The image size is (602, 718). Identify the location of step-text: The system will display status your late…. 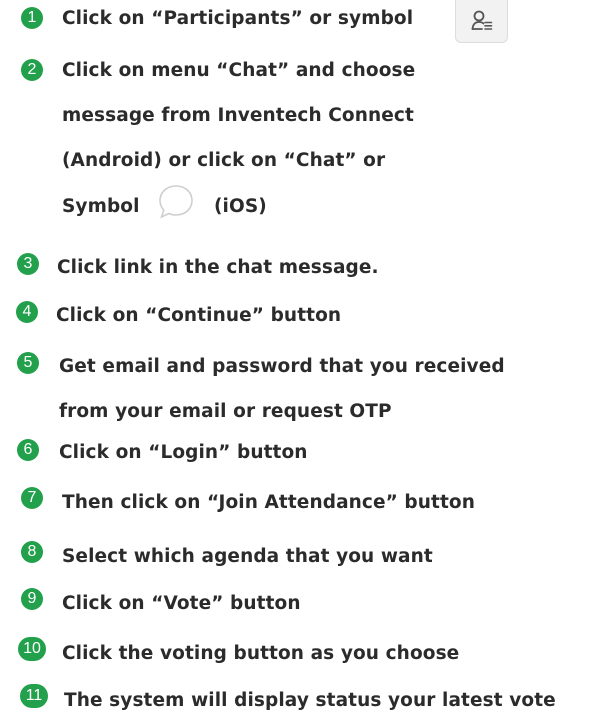
(310, 700).